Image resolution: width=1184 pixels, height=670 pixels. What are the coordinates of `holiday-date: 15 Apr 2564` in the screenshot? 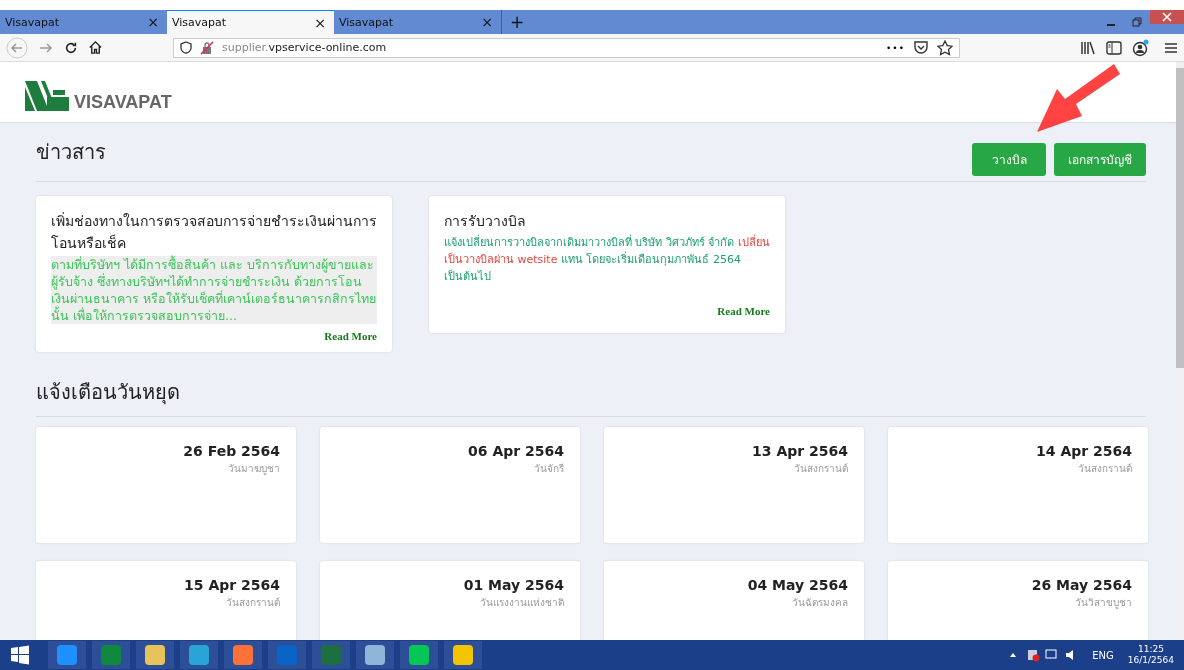 It's located at (232, 585).